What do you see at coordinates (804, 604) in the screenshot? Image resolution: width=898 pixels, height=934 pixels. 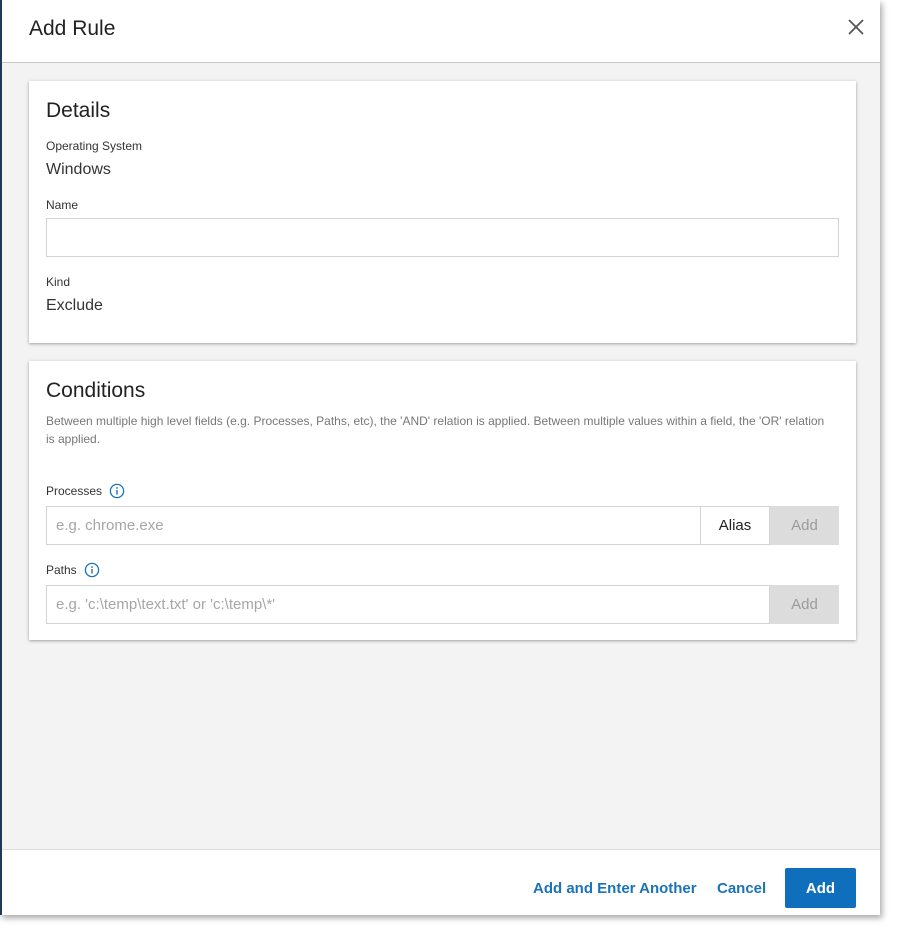 I see `paths-add-button: Add` at bounding box center [804, 604].